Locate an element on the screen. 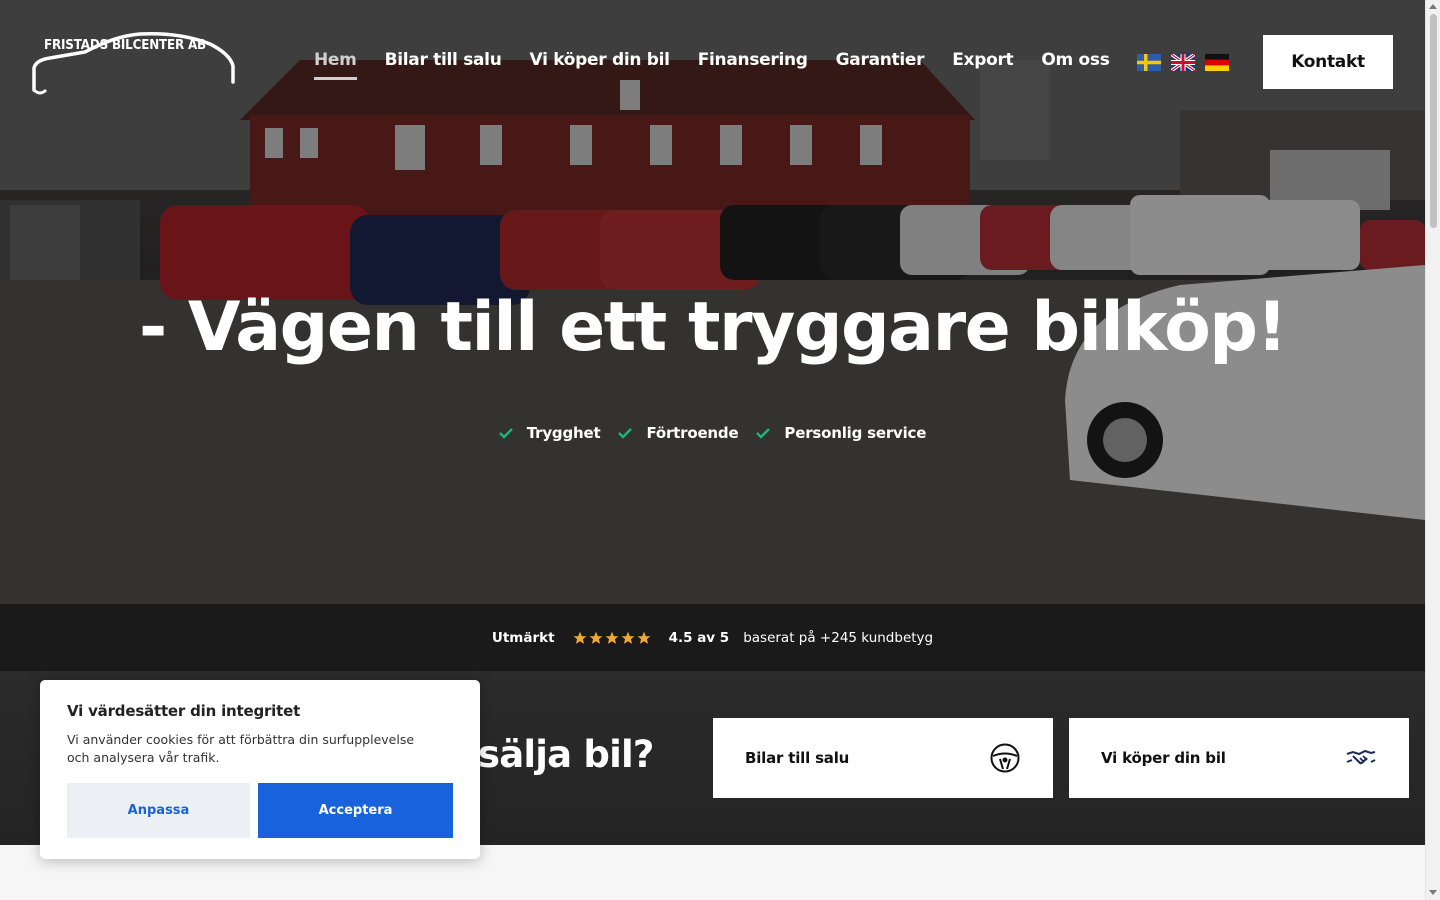  contact-button: Kontakt is located at coordinates (1328, 62).